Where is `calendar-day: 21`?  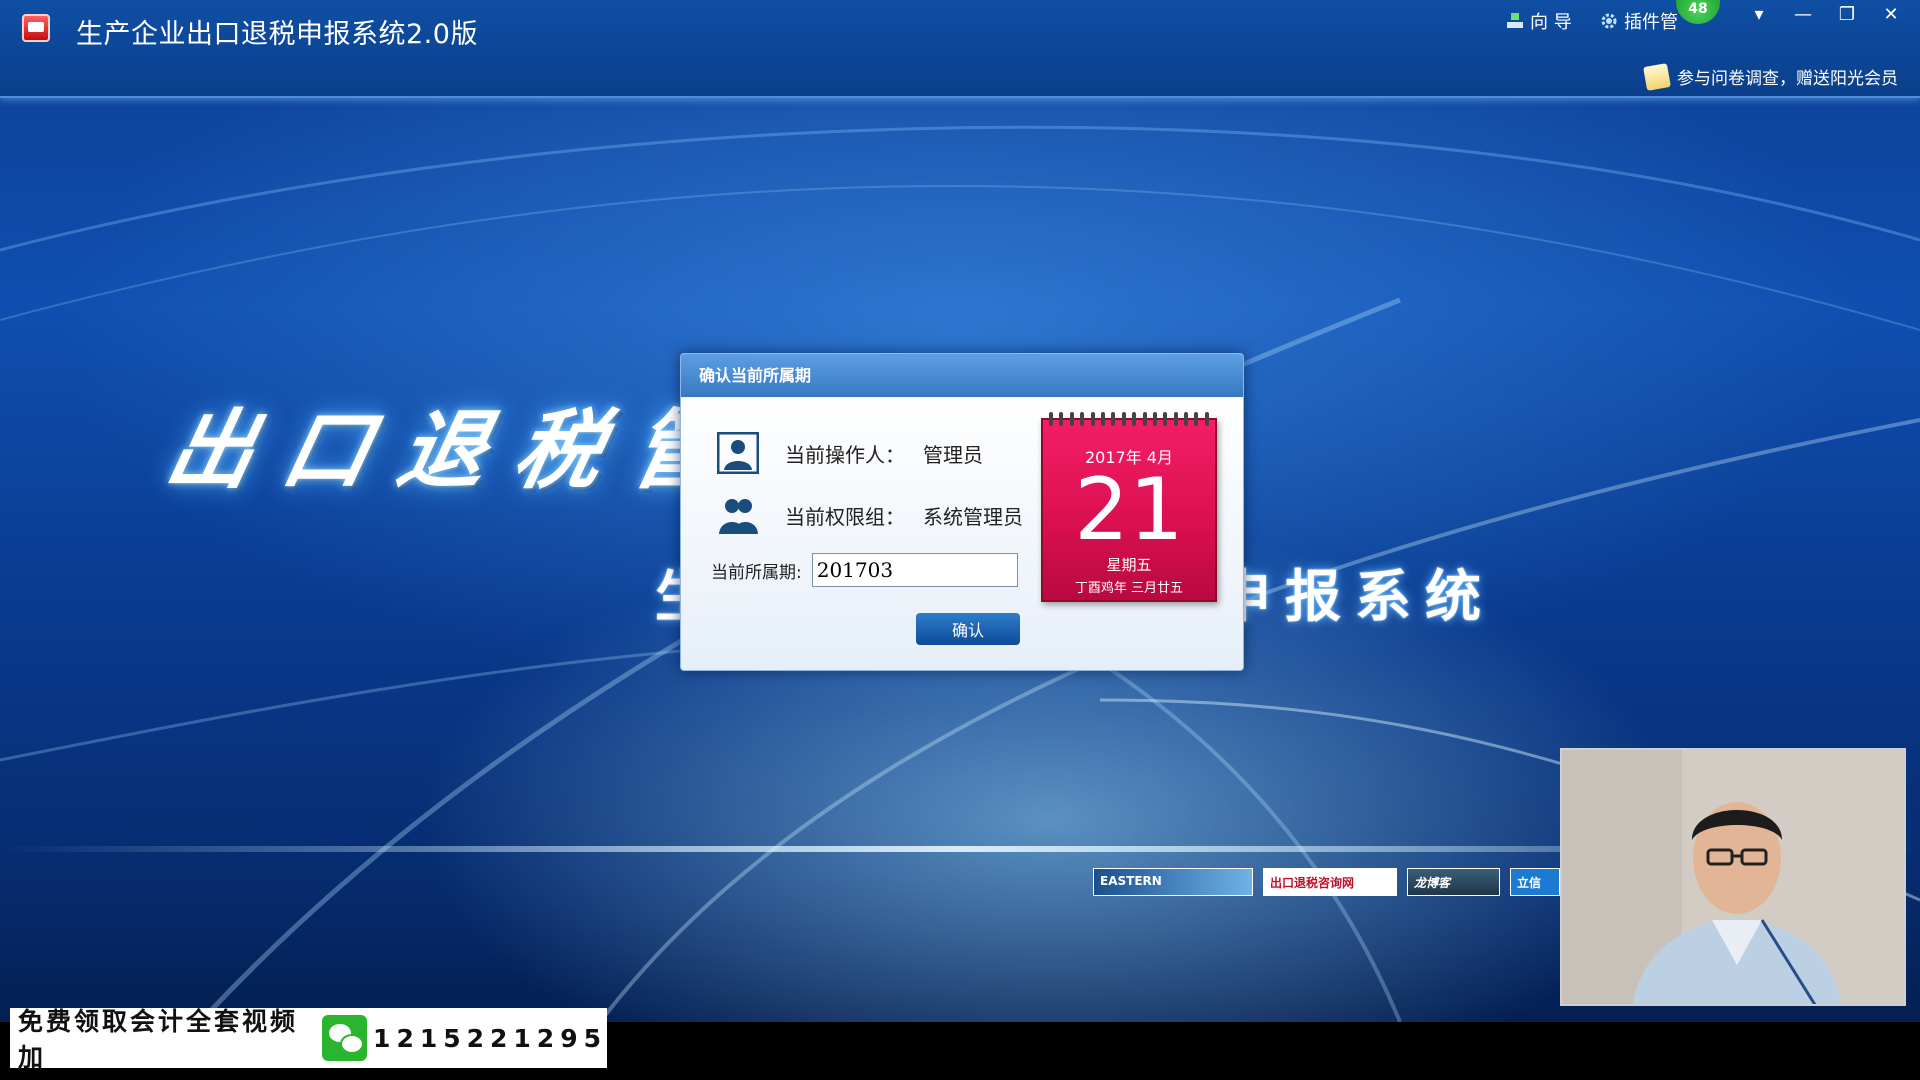 calendar-day: 21 is located at coordinates (1129, 510).